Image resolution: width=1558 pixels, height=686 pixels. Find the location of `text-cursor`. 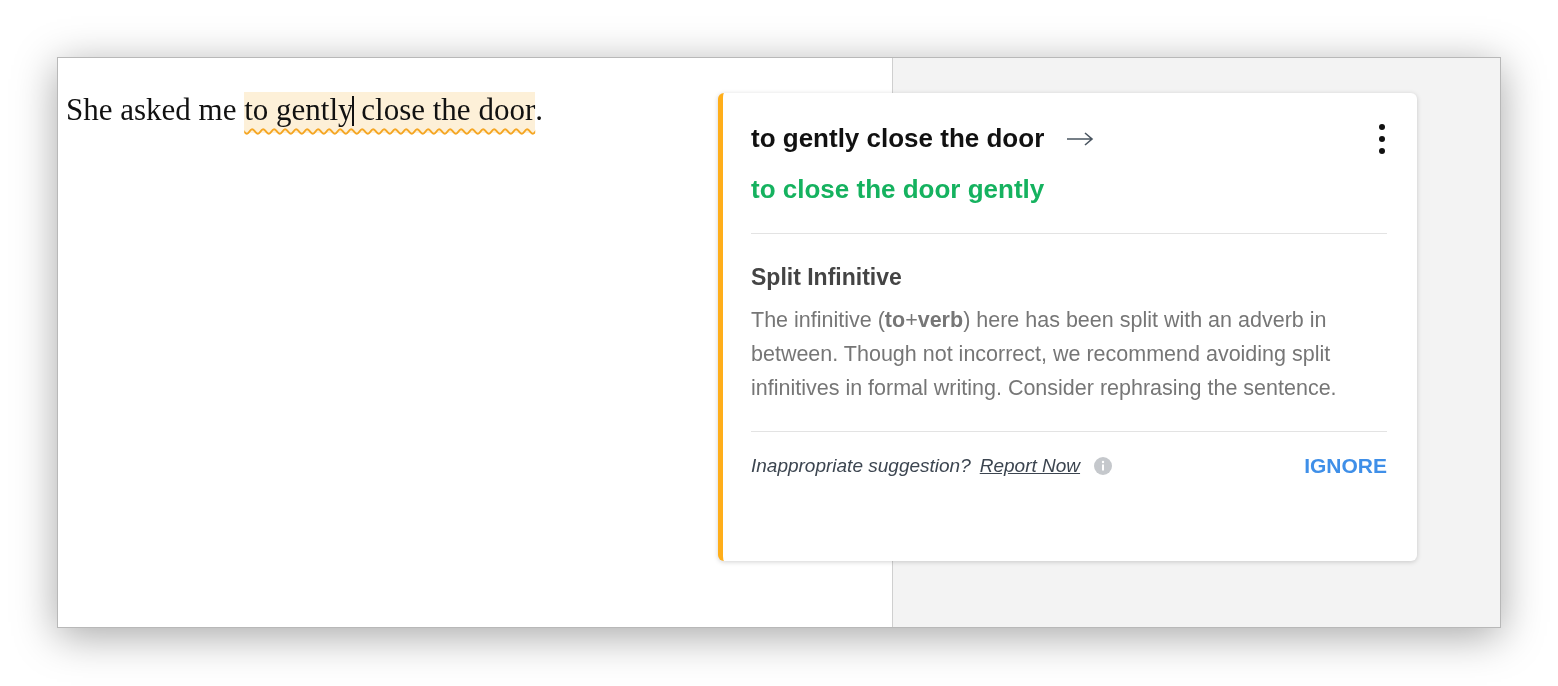

text-cursor is located at coordinates (353, 111).